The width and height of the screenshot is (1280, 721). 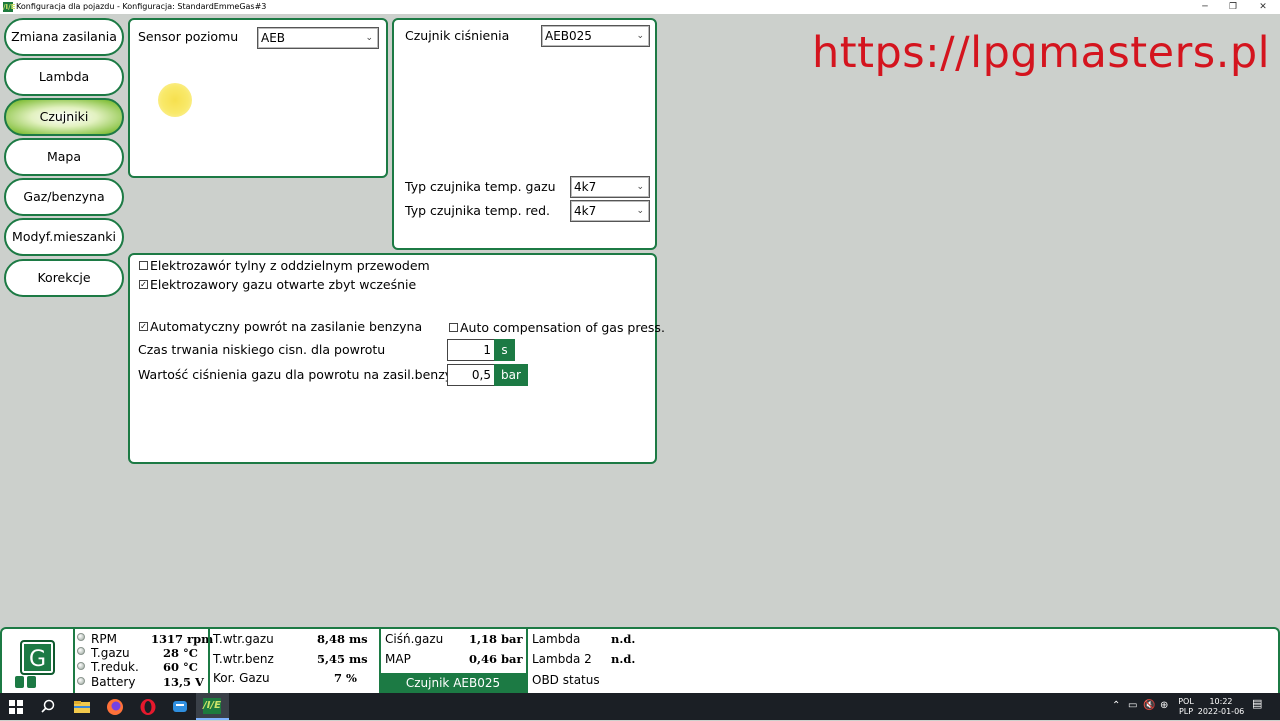 What do you see at coordinates (188, 36) in the screenshot?
I see `level-sensor-label: Sensor poziomu` at bounding box center [188, 36].